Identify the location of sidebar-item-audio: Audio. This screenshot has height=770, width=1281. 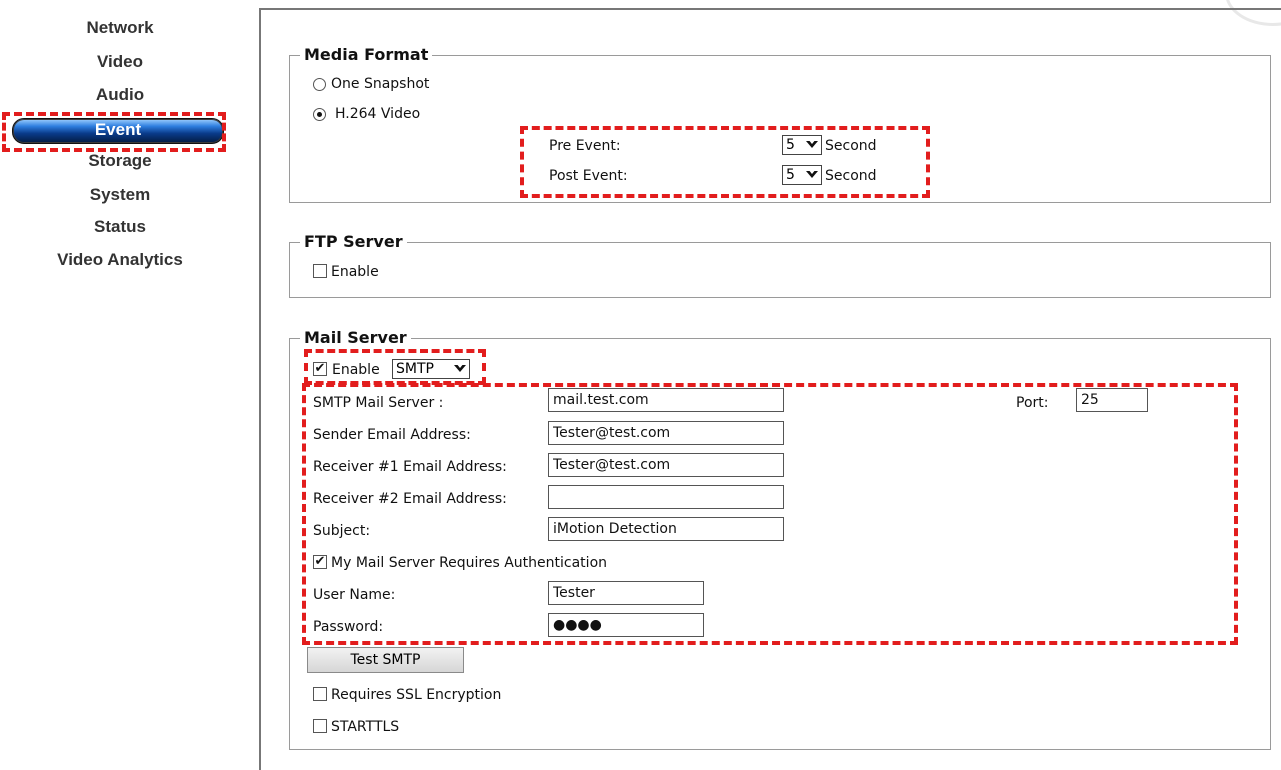
(120, 95).